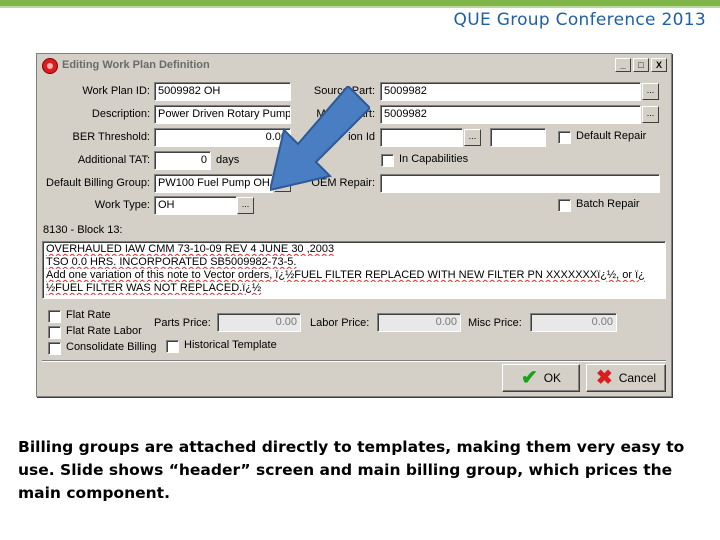  Describe the element at coordinates (419, 322) in the screenshot. I see `labor-price-field: 0.00` at that location.